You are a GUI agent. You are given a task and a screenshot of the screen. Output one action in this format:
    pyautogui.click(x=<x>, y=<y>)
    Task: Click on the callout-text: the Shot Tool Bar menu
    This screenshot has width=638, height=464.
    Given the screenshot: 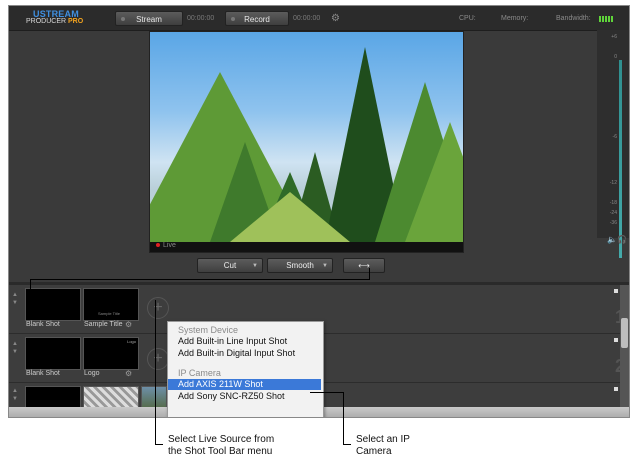 What is the action you would take?
    pyautogui.click(x=220, y=451)
    